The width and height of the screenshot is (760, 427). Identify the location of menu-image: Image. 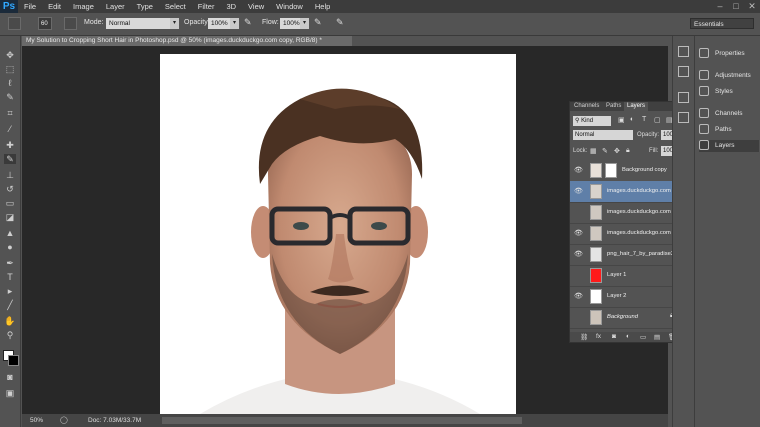
(83, 6).